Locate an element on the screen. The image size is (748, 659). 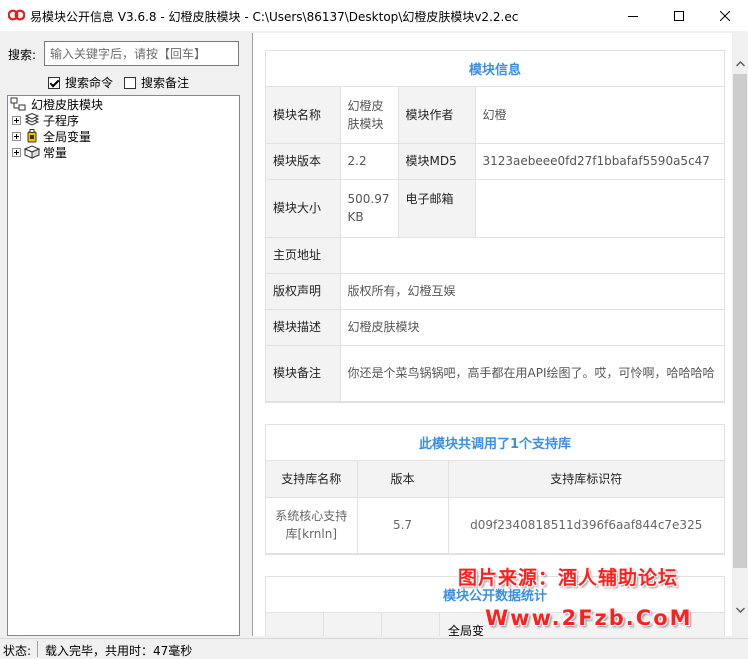
tree-item-label: 常量 is located at coordinates (55, 152).